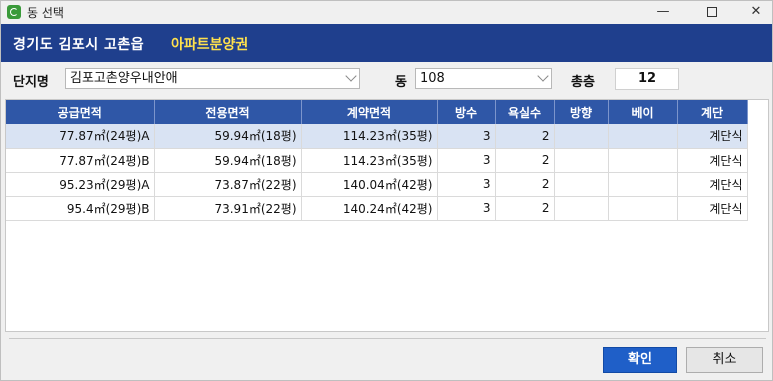 This screenshot has height=381, width=773. I want to click on column-header: 방수, so click(466, 112).